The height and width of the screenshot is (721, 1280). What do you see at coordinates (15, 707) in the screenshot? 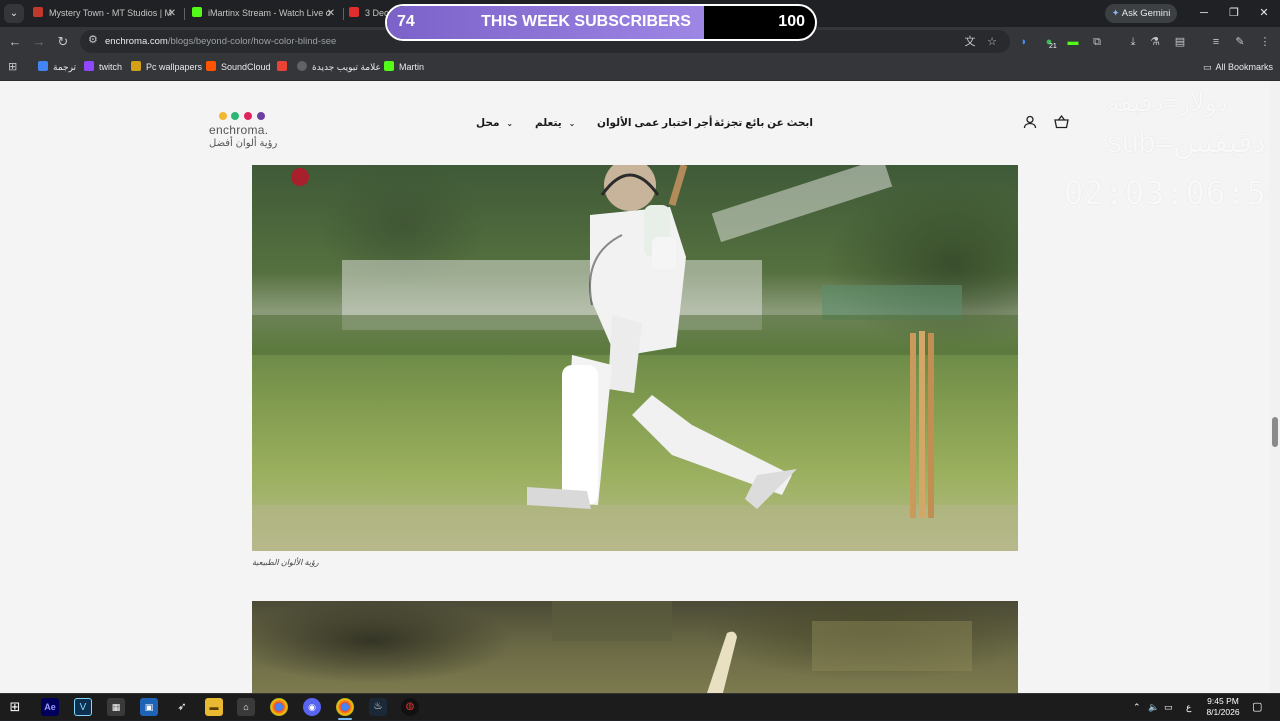
I see `start-windows-icon: ⊞` at bounding box center [15, 707].